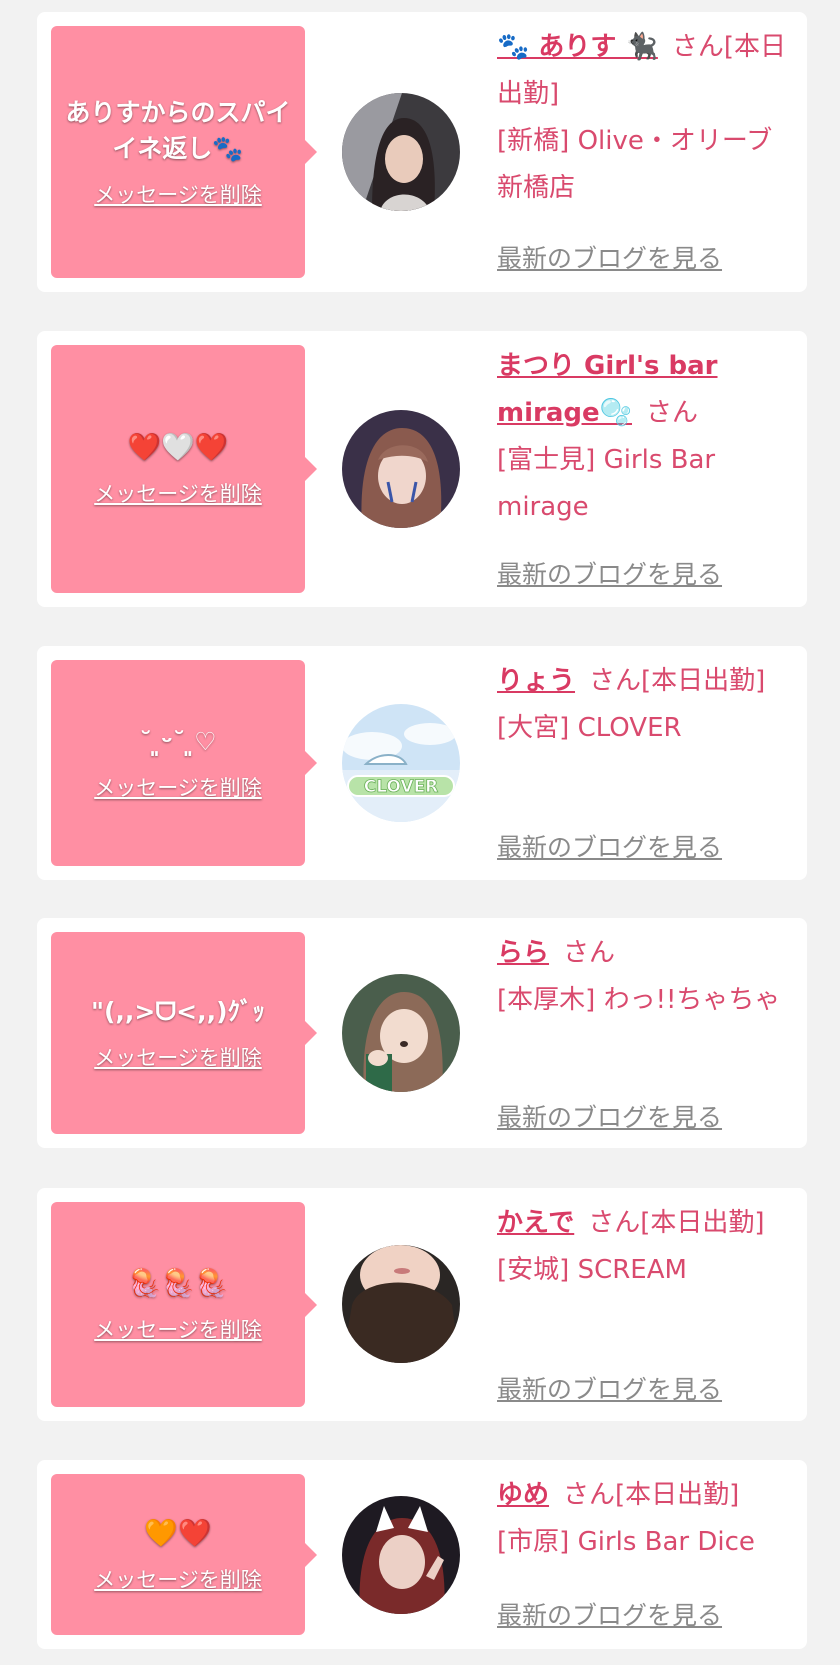 The image size is (840, 1665). What do you see at coordinates (178, 741) in the screenshot?
I see `message-text: ˘ ͈ᵕ˘ ͈♡` at bounding box center [178, 741].